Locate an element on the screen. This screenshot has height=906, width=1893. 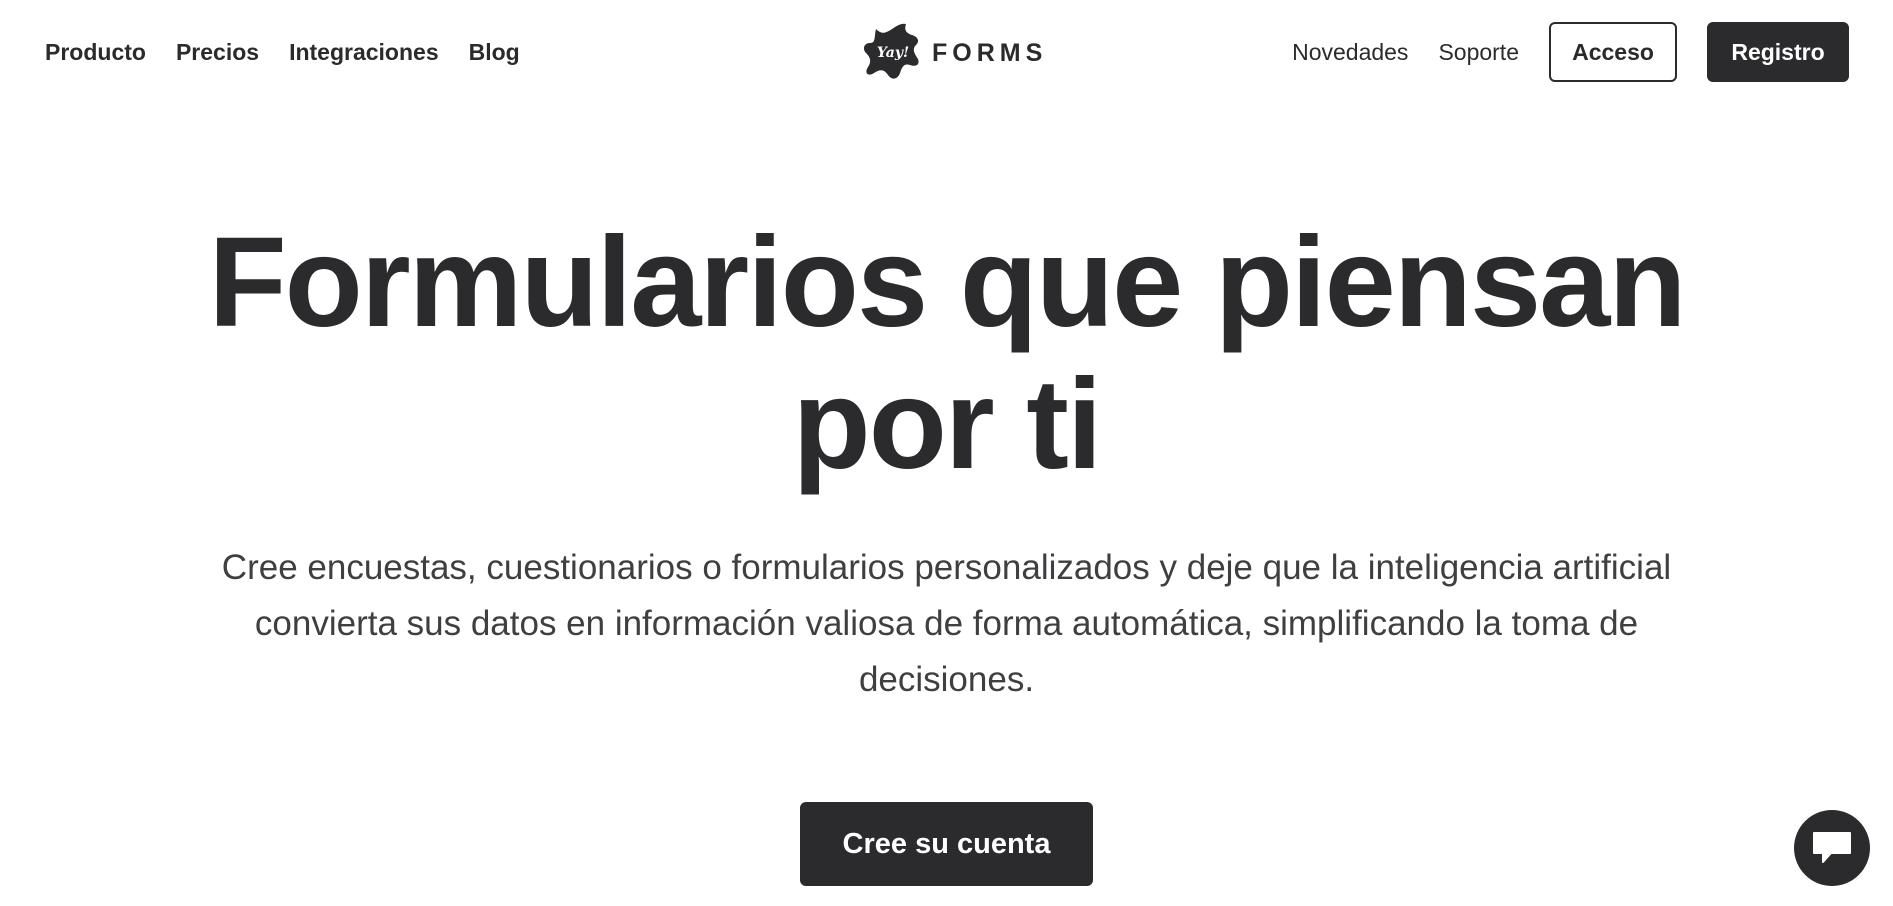
chat-icon is located at coordinates (1832, 847).